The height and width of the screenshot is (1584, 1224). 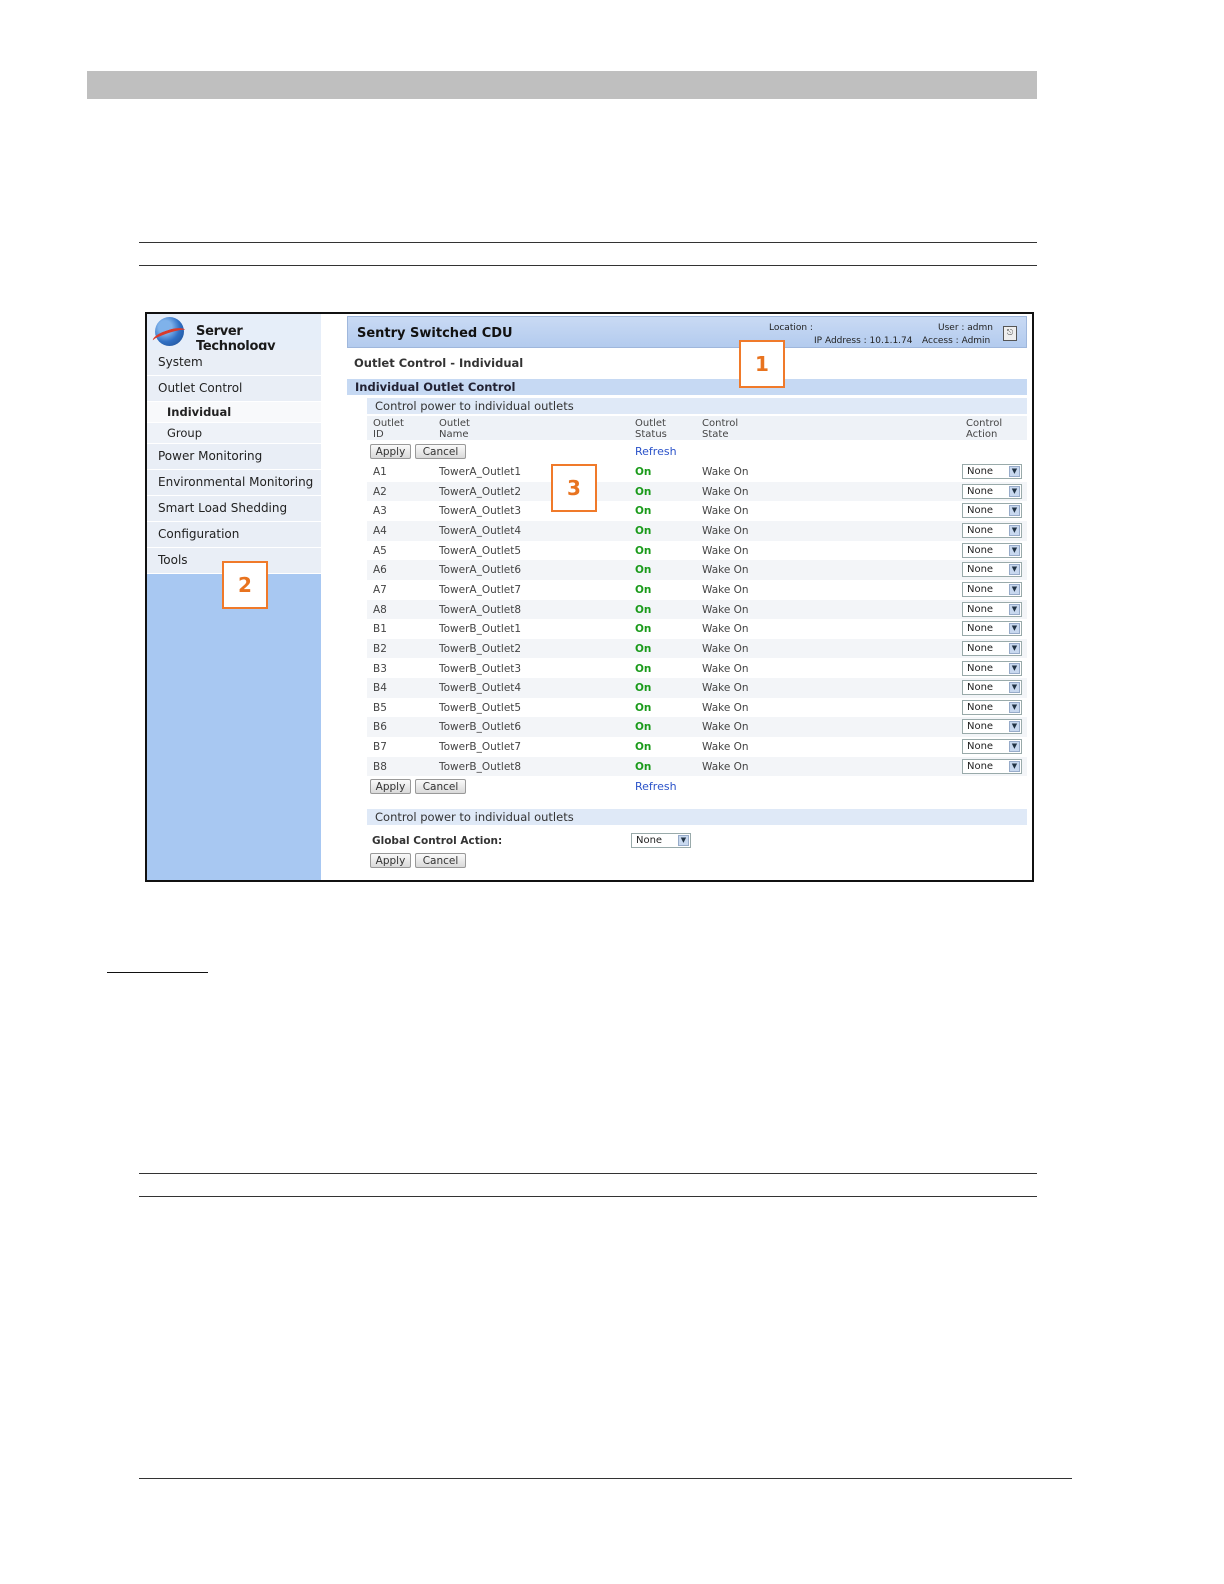 I want to click on outlet-id: A3, so click(x=380, y=511).